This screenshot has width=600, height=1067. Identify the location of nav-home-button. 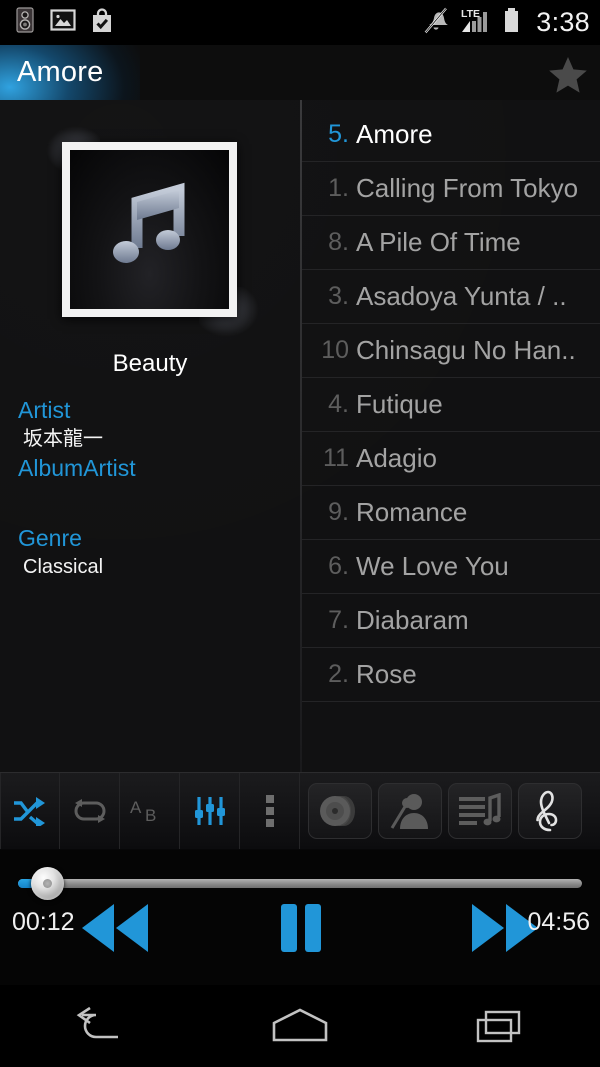
(300, 1026).